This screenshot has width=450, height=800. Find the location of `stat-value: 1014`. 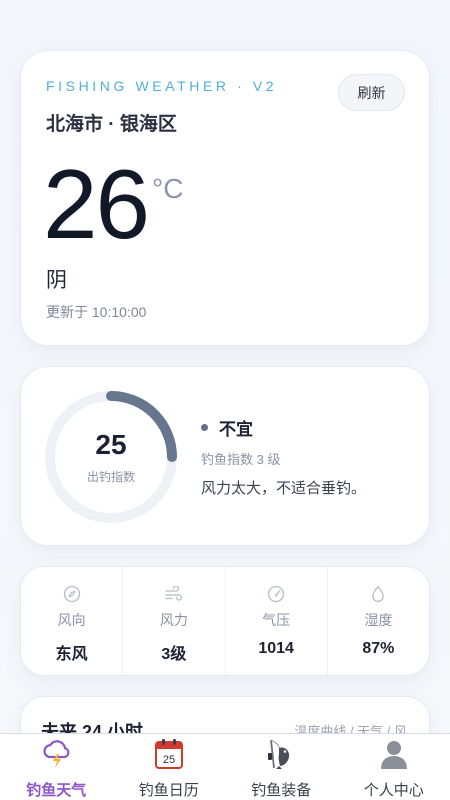

stat-value: 1014 is located at coordinates (276, 648).